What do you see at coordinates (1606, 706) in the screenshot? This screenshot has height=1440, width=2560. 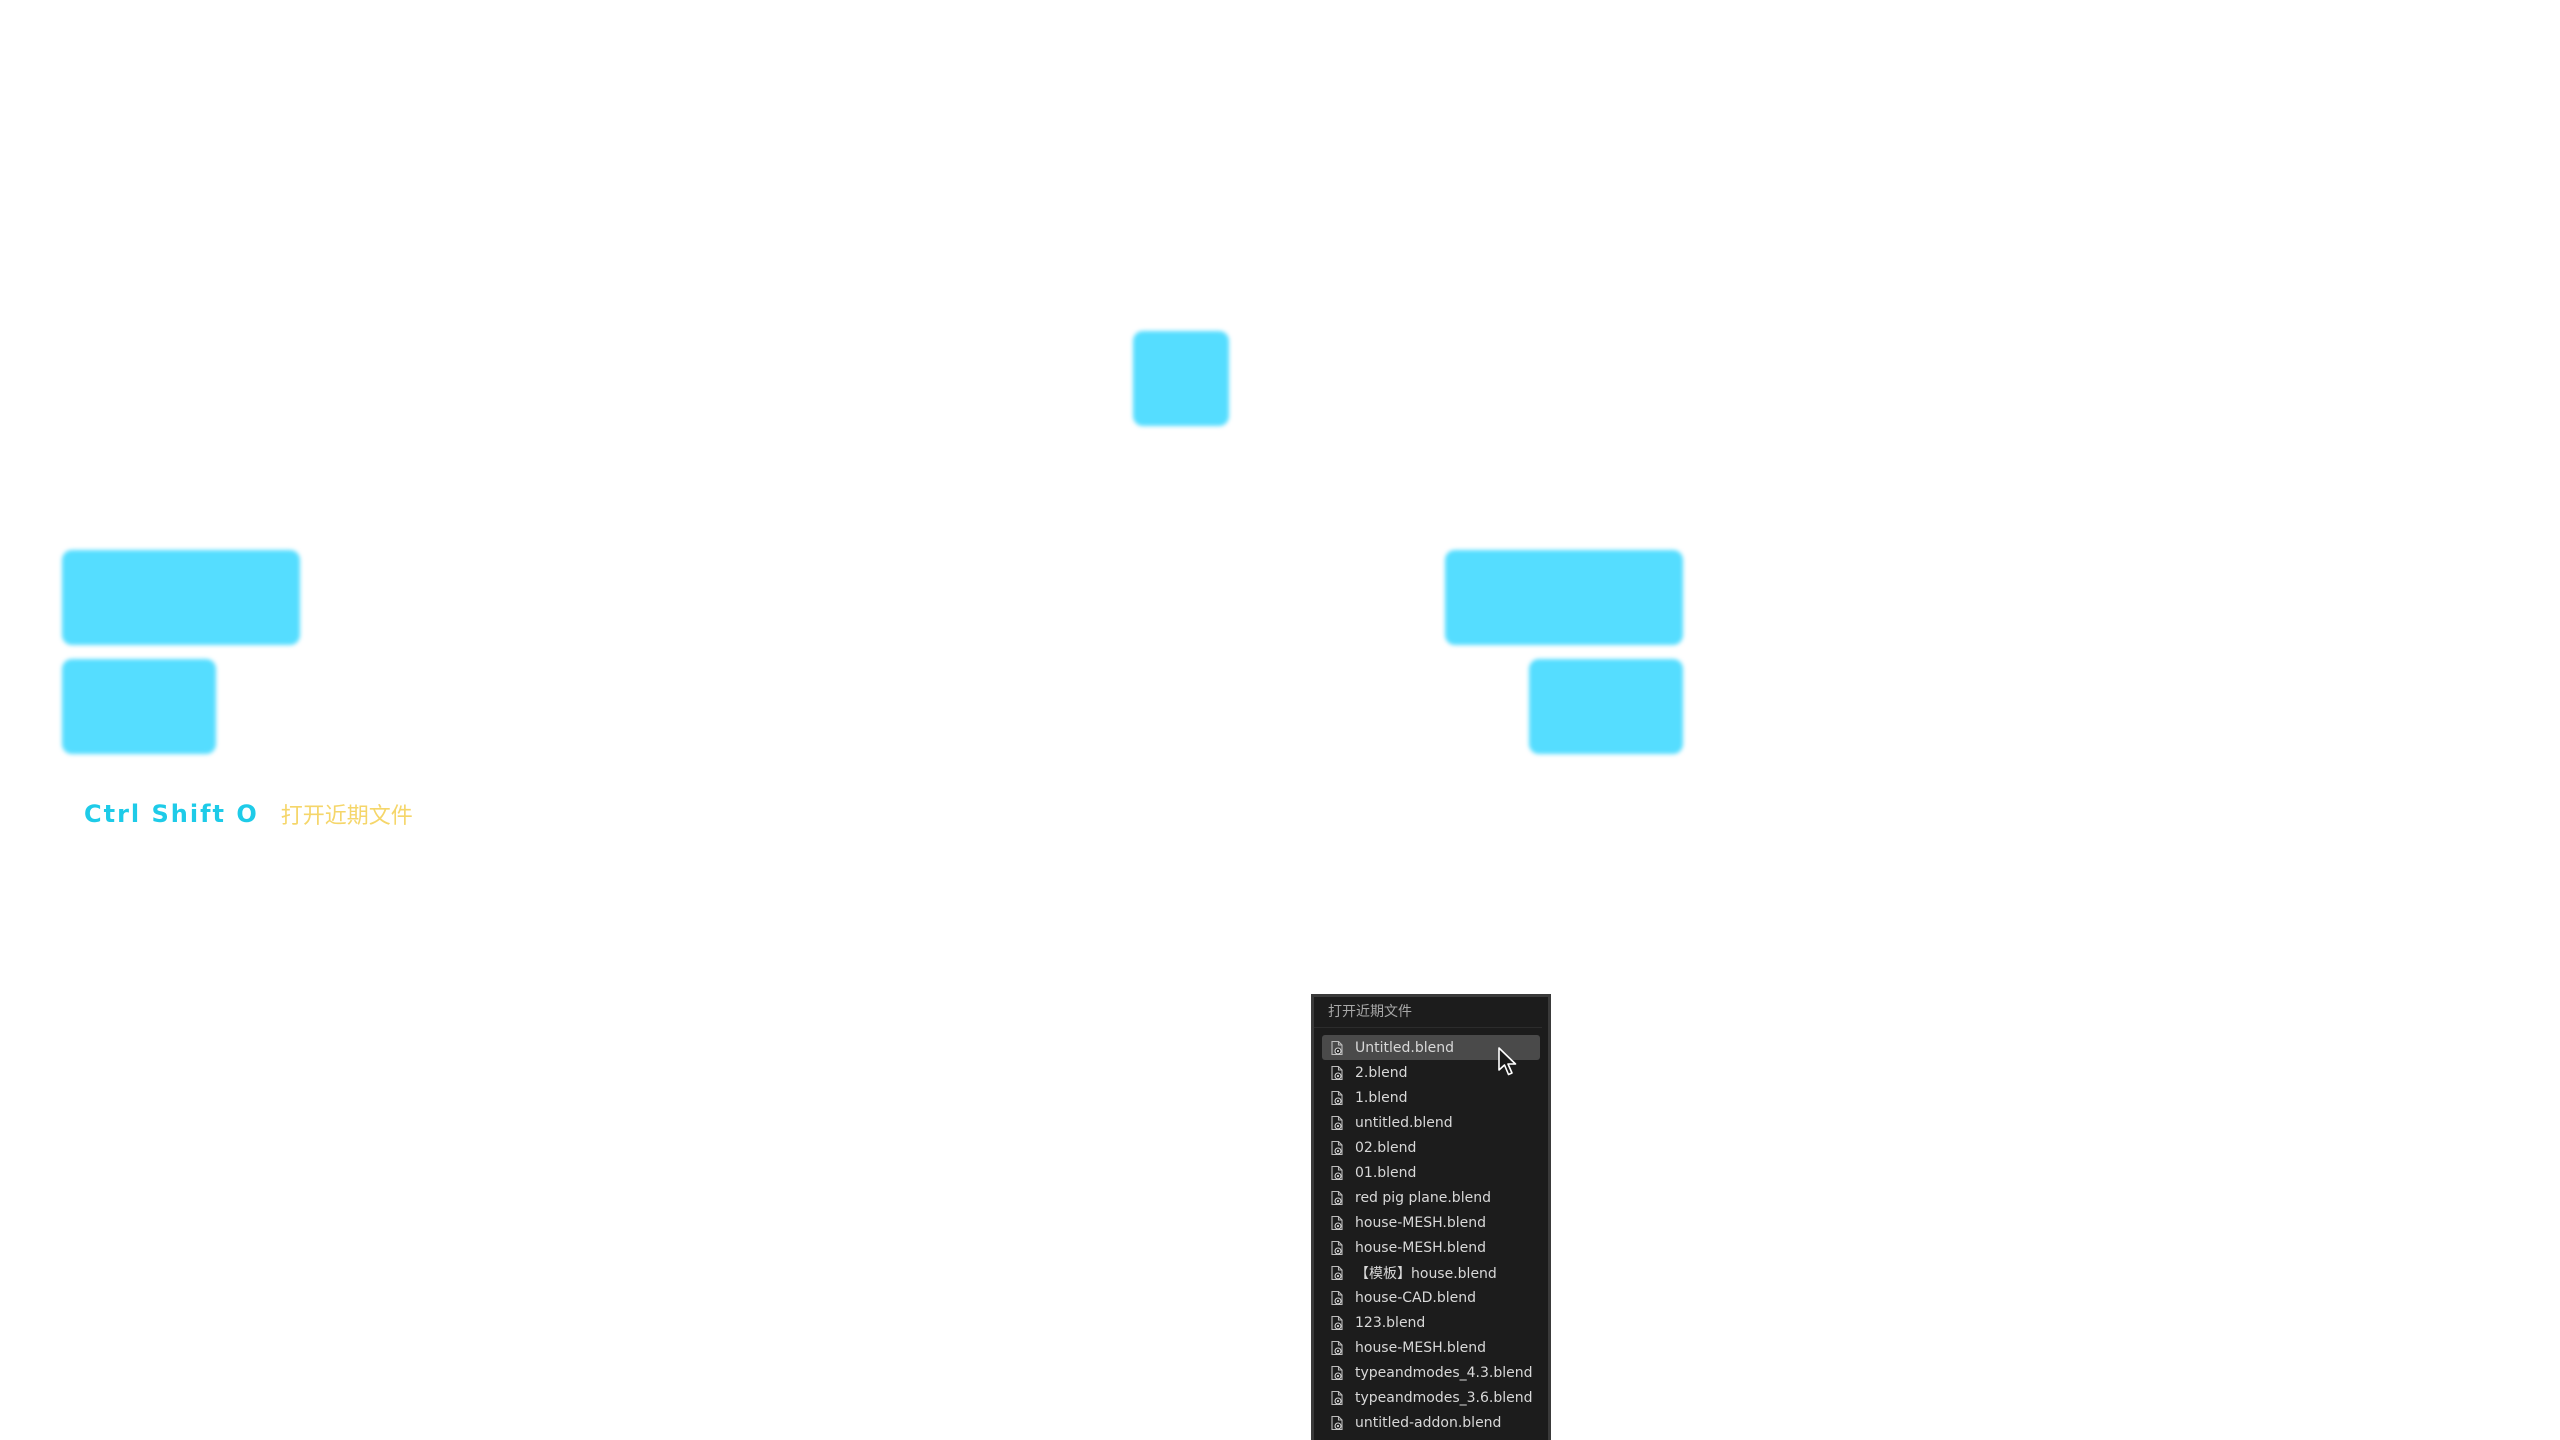 I see `blurred-placeholder-block-right-small` at bounding box center [1606, 706].